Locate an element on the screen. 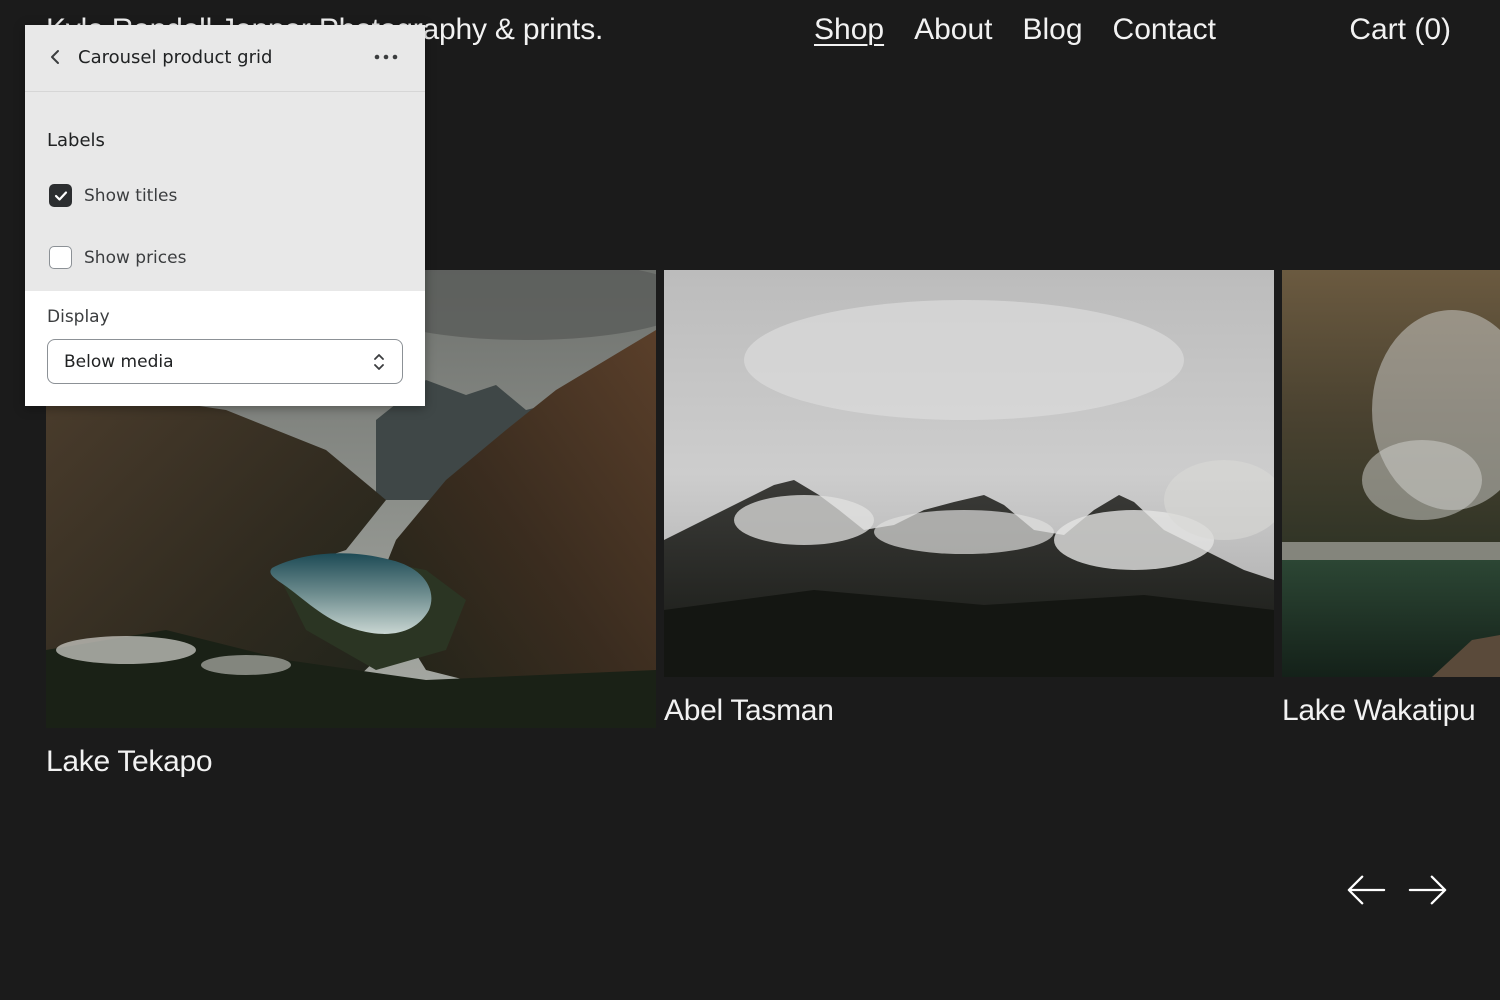 The height and width of the screenshot is (1000, 1500). labels-heading: Labels is located at coordinates (76, 140).